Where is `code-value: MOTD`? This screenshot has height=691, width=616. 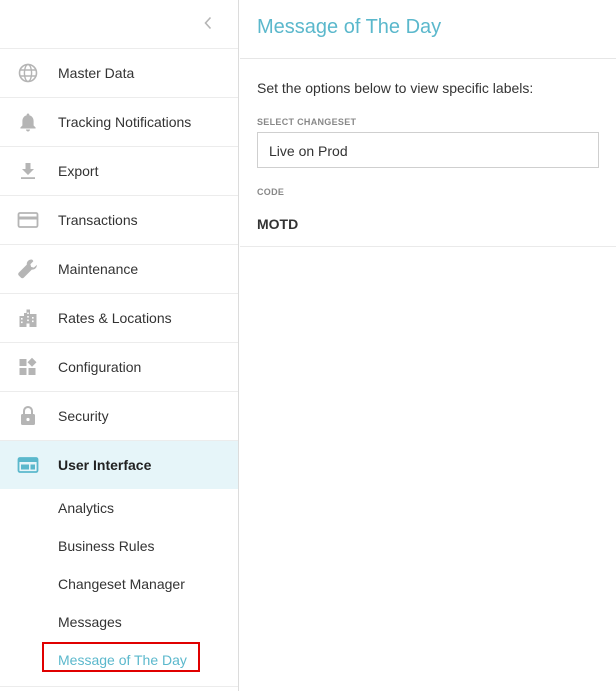 code-value: MOTD is located at coordinates (278, 224).